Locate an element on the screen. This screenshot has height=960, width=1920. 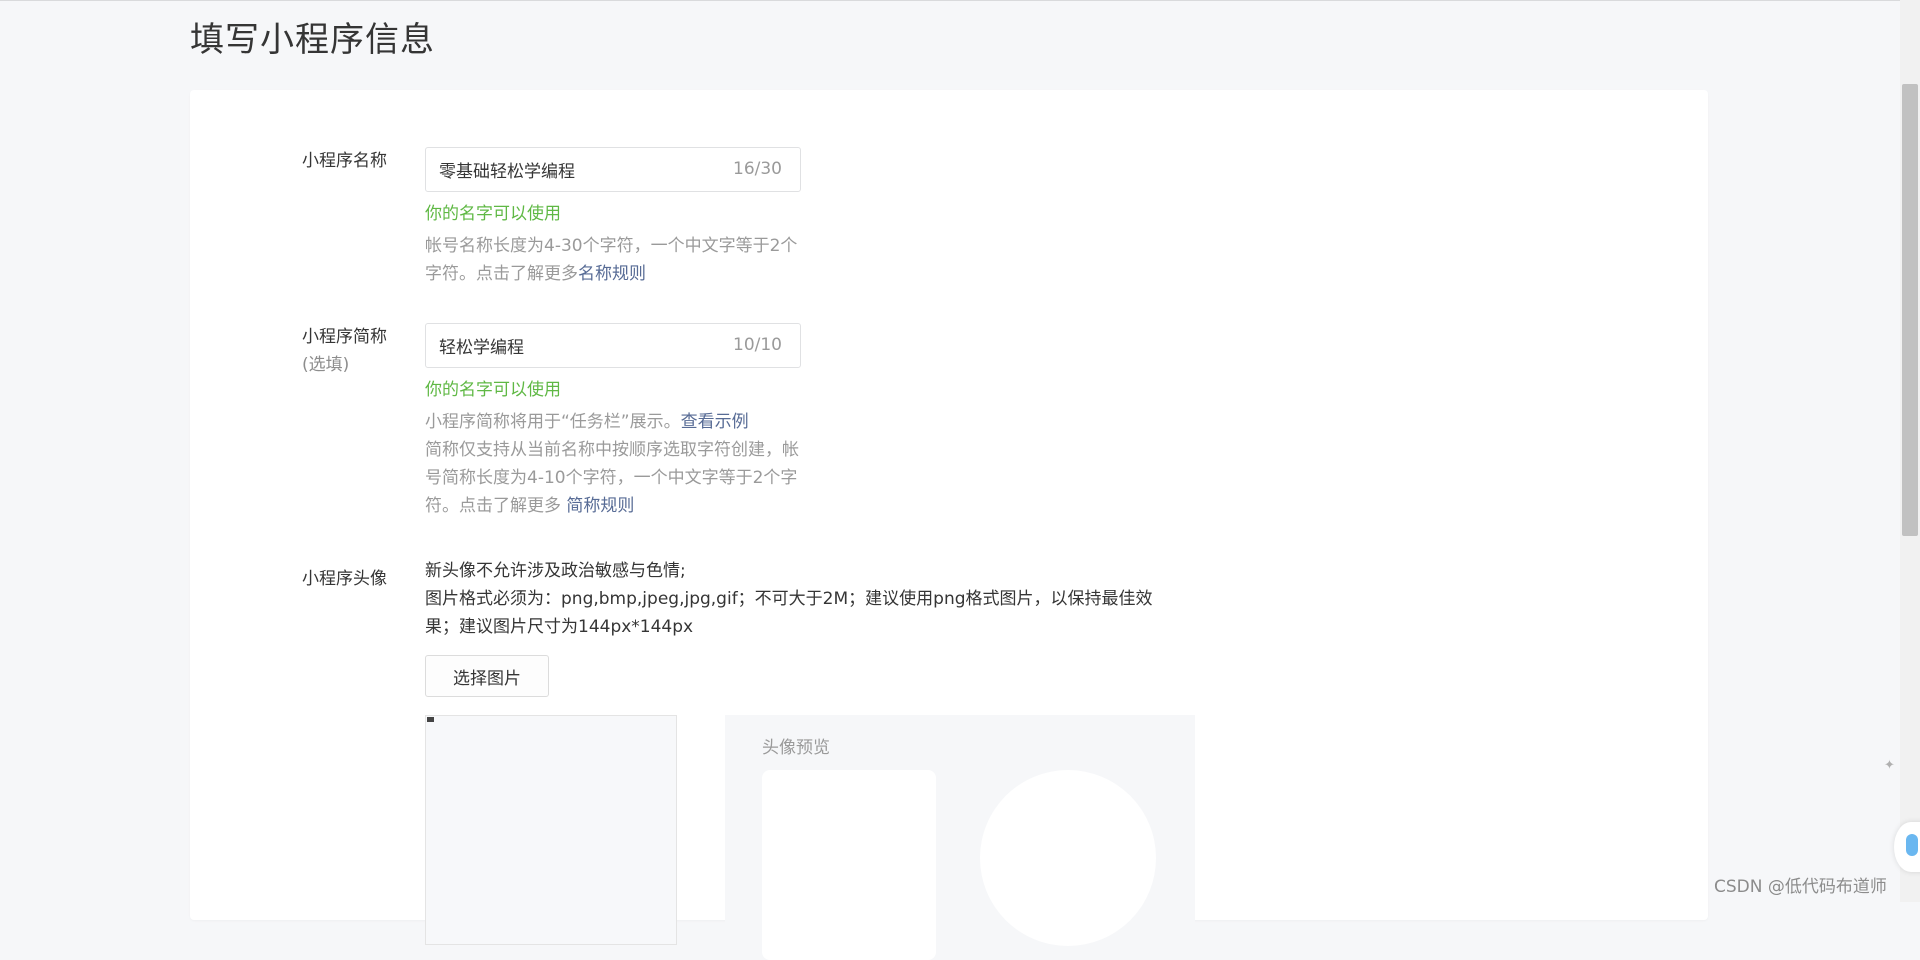
crop-handle is located at coordinates (430, 719).